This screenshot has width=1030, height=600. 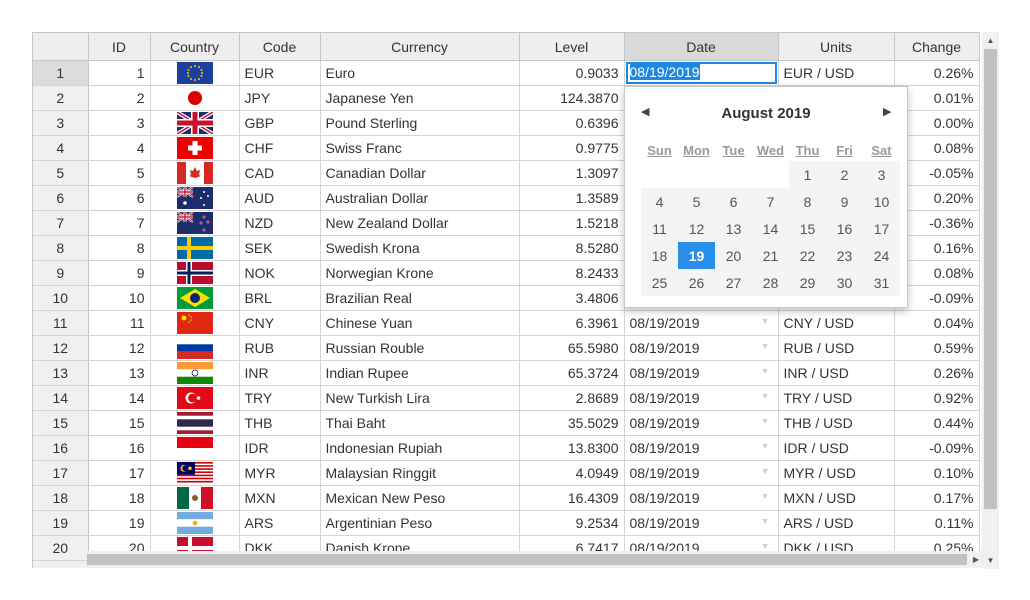 What do you see at coordinates (937, 448) in the screenshot?
I see `cell-change: -0.09%` at bounding box center [937, 448].